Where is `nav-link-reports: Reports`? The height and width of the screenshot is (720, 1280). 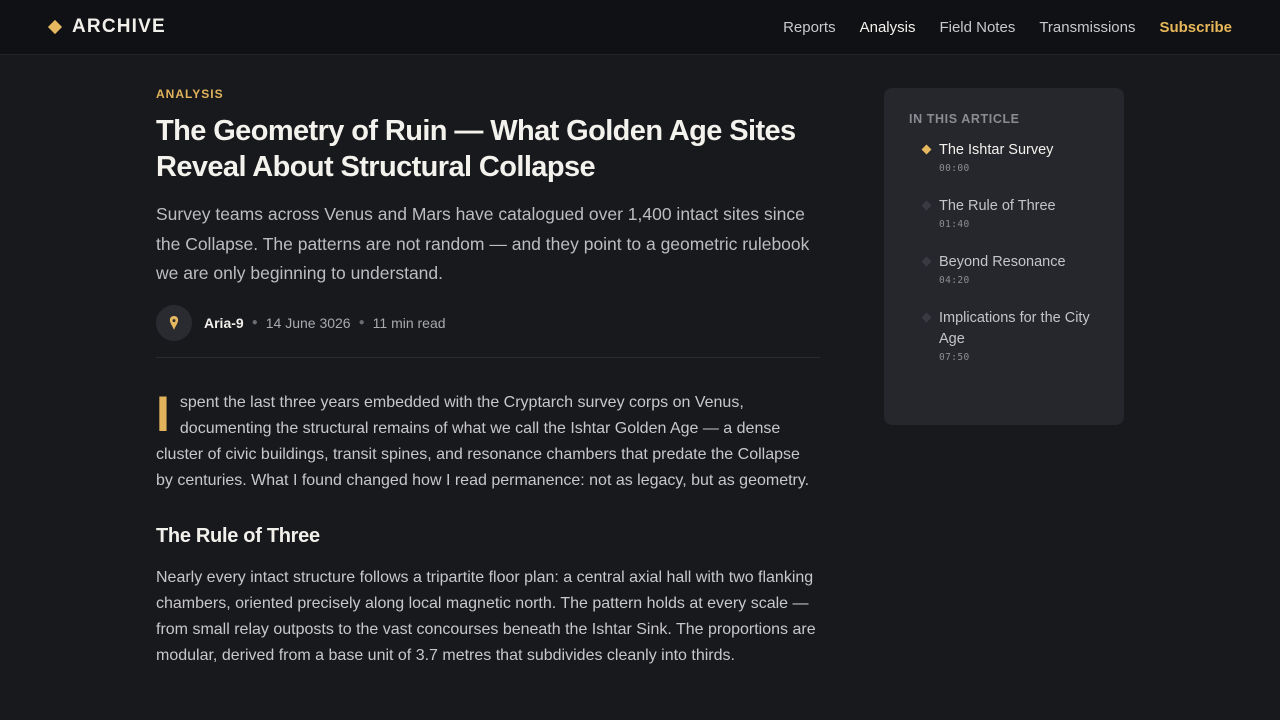 nav-link-reports: Reports is located at coordinates (809, 28).